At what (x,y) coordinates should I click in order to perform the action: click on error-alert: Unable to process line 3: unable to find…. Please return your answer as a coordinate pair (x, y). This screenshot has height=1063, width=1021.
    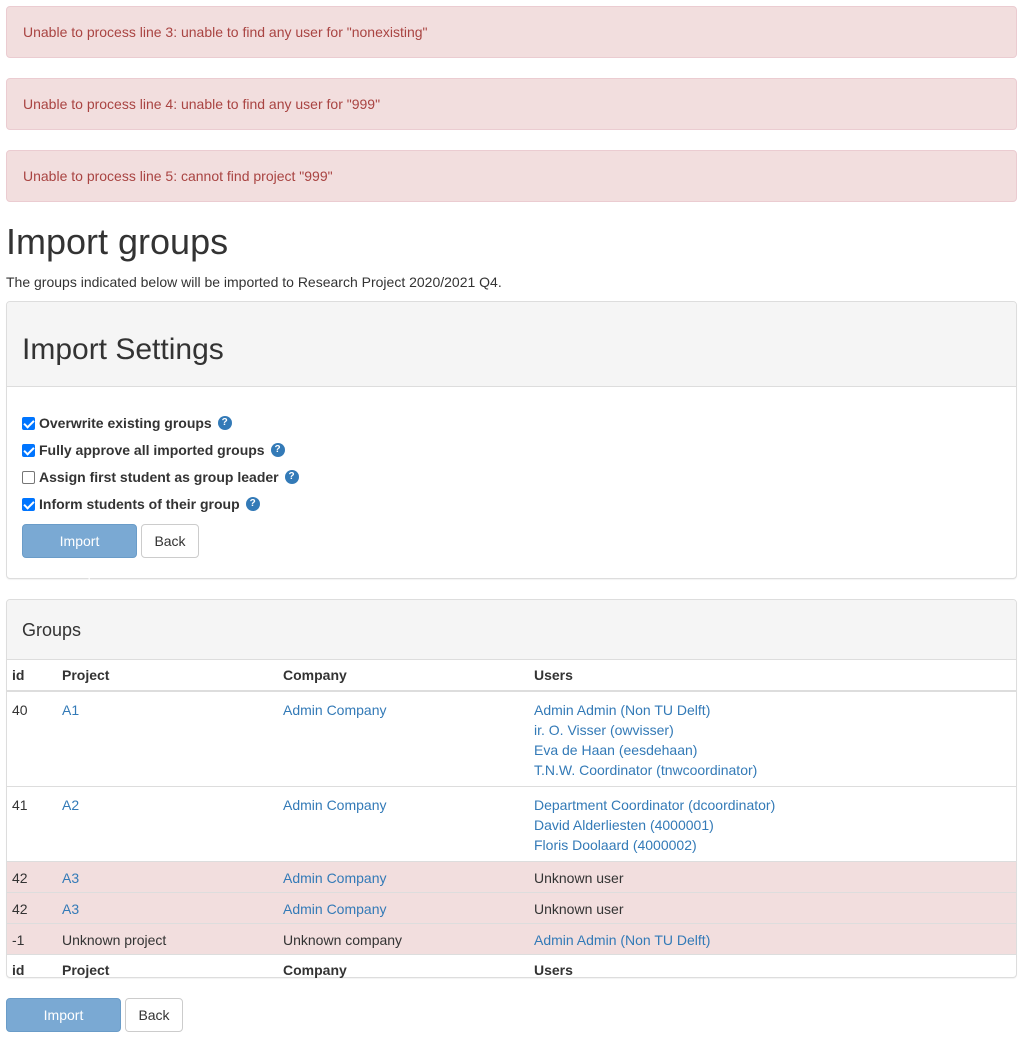
    Looking at the image, I should click on (511, 32).